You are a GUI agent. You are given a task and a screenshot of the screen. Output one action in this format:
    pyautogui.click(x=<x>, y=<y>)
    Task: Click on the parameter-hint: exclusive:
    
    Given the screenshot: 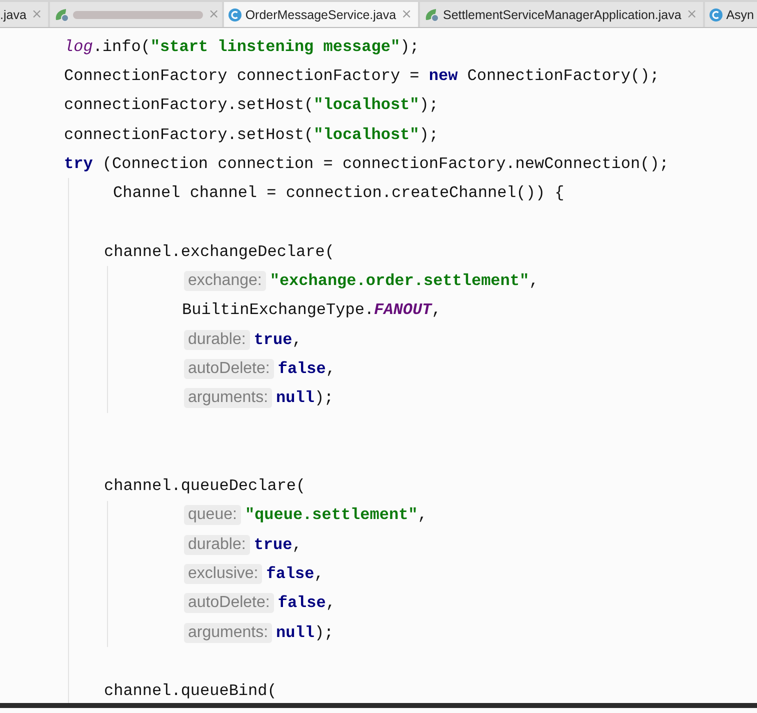 What is the action you would take?
    pyautogui.click(x=223, y=574)
    